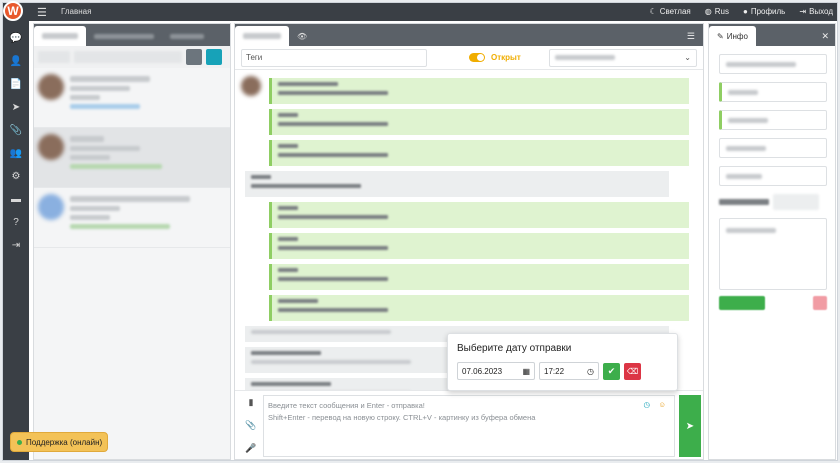 The image size is (840, 463). What do you see at coordinates (124, 36) in the screenshot?
I see `tab-secondary` at bounding box center [124, 36].